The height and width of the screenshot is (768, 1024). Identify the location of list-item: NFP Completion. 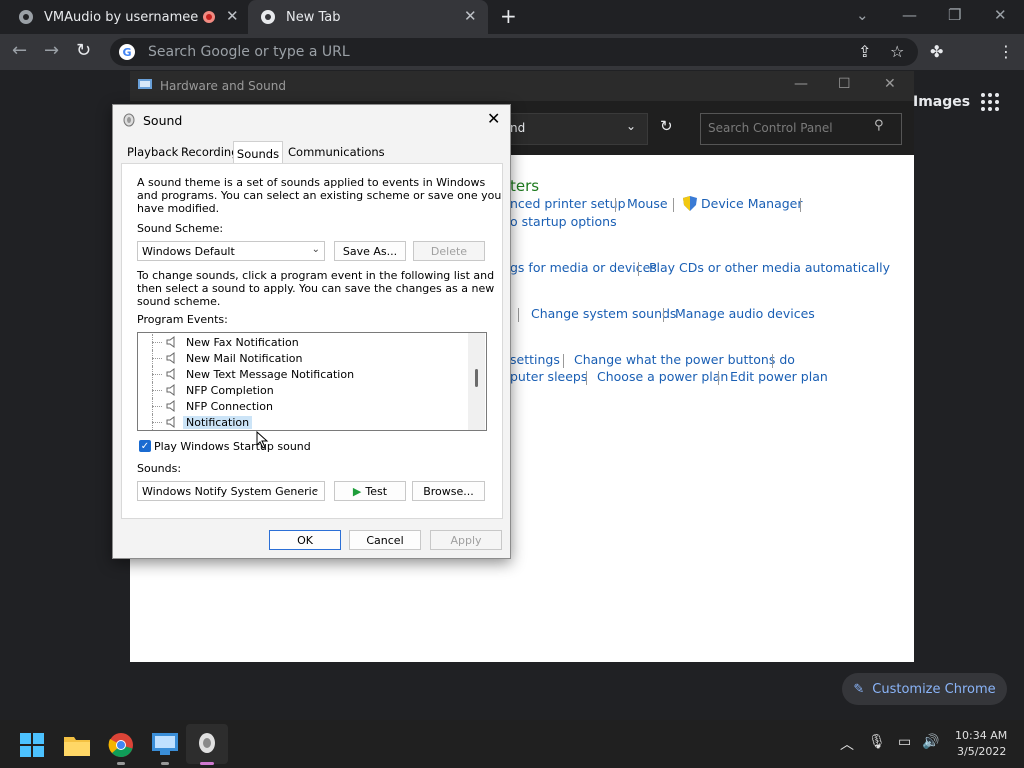
(303, 390).